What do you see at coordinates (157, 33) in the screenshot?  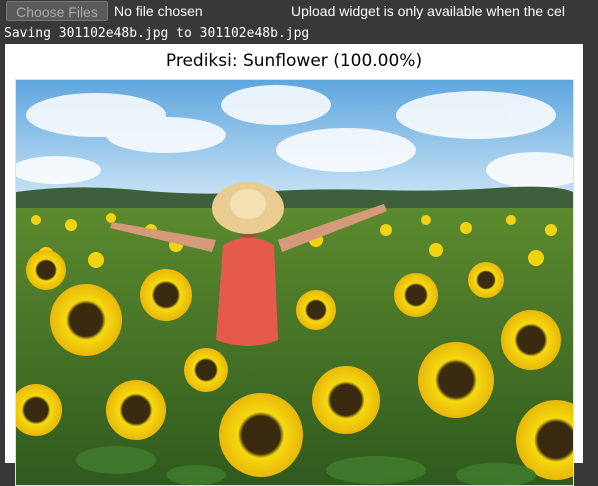 I see `output-log-line: Saving 301102e48b.jpg to 301102e48b.jpg` at bounding box center [157, 33].